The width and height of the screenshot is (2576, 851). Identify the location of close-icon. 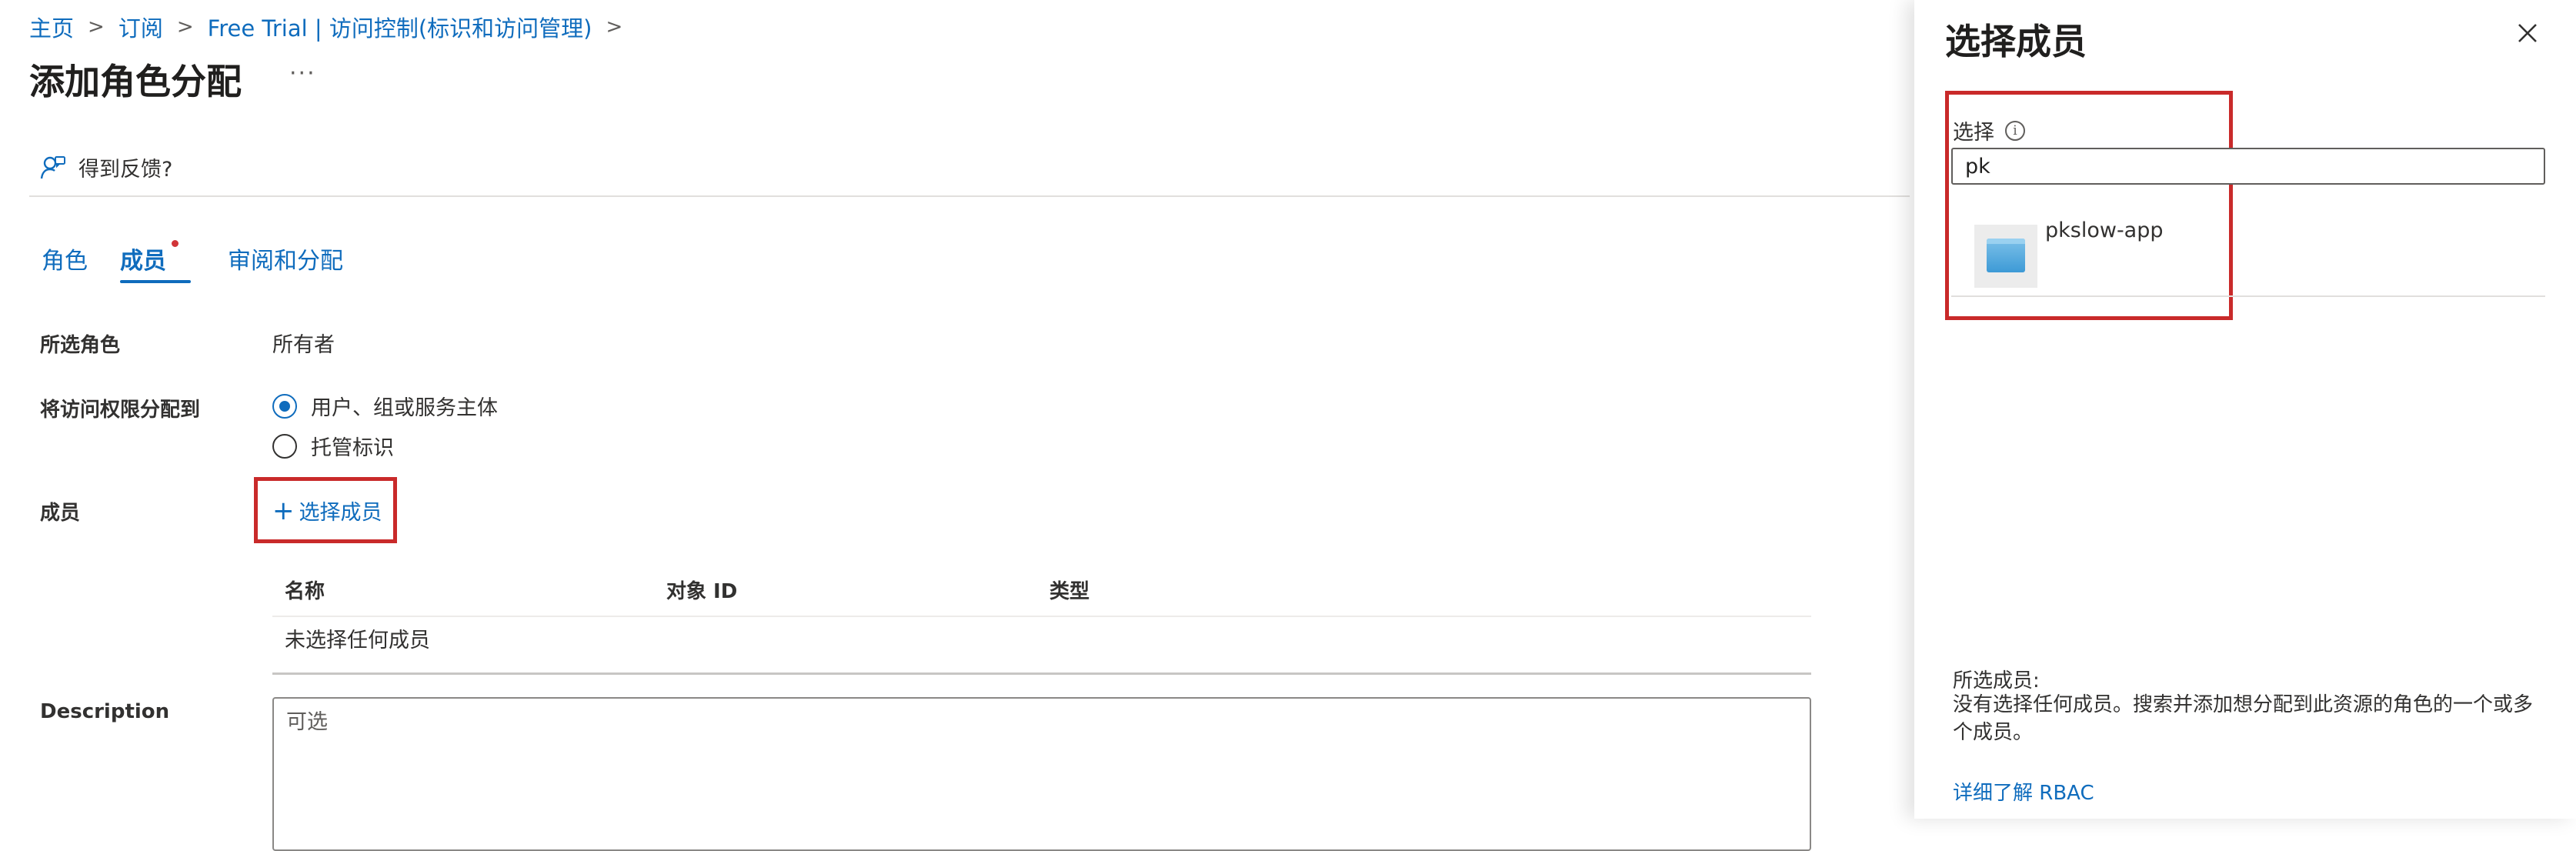
(2528, 33).